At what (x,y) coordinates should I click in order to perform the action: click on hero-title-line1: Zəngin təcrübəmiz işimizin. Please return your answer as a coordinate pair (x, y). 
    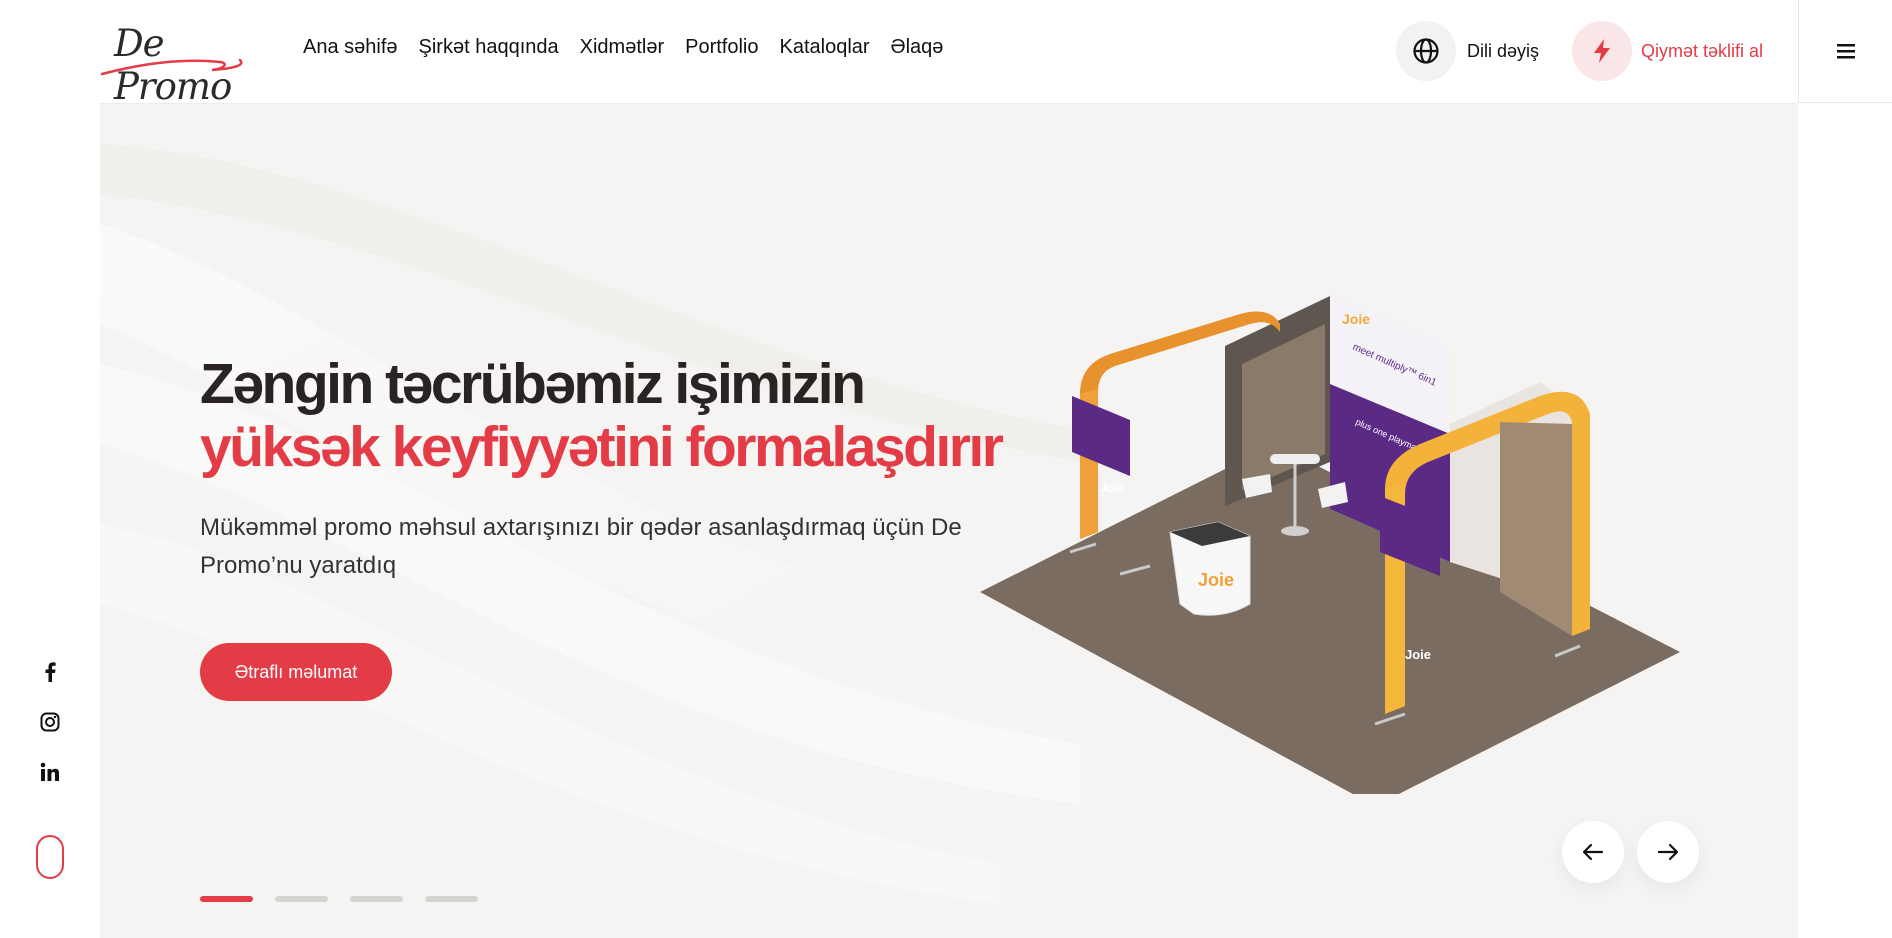
    Looking at the image, I should click on (533, 384).